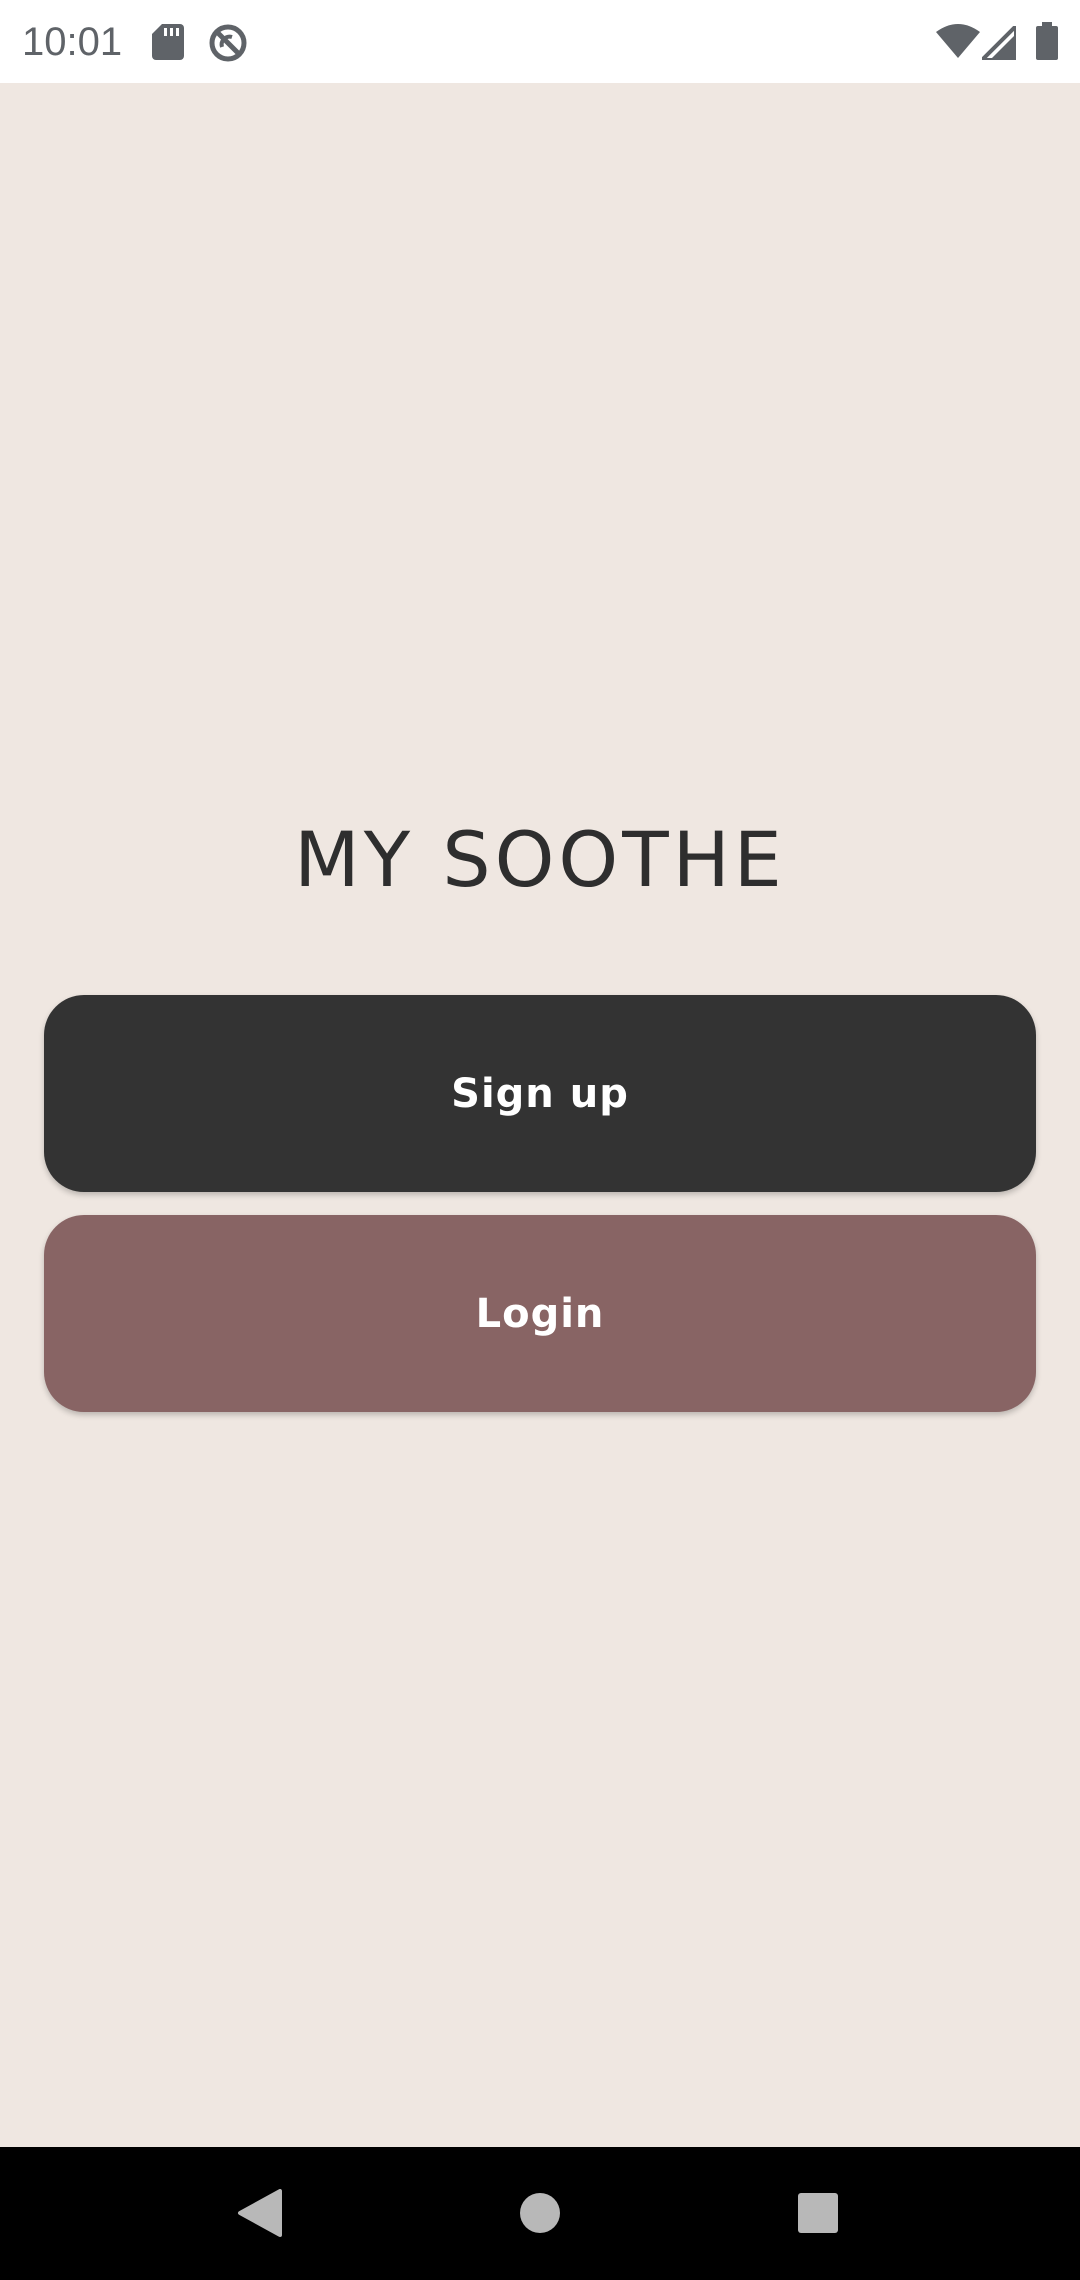 This screenshot has height=2280, width=1080. What do you see at coordinates (1047, 41) in the screenshot?
I see `battery-icon` at bounding box center [1047, 41].